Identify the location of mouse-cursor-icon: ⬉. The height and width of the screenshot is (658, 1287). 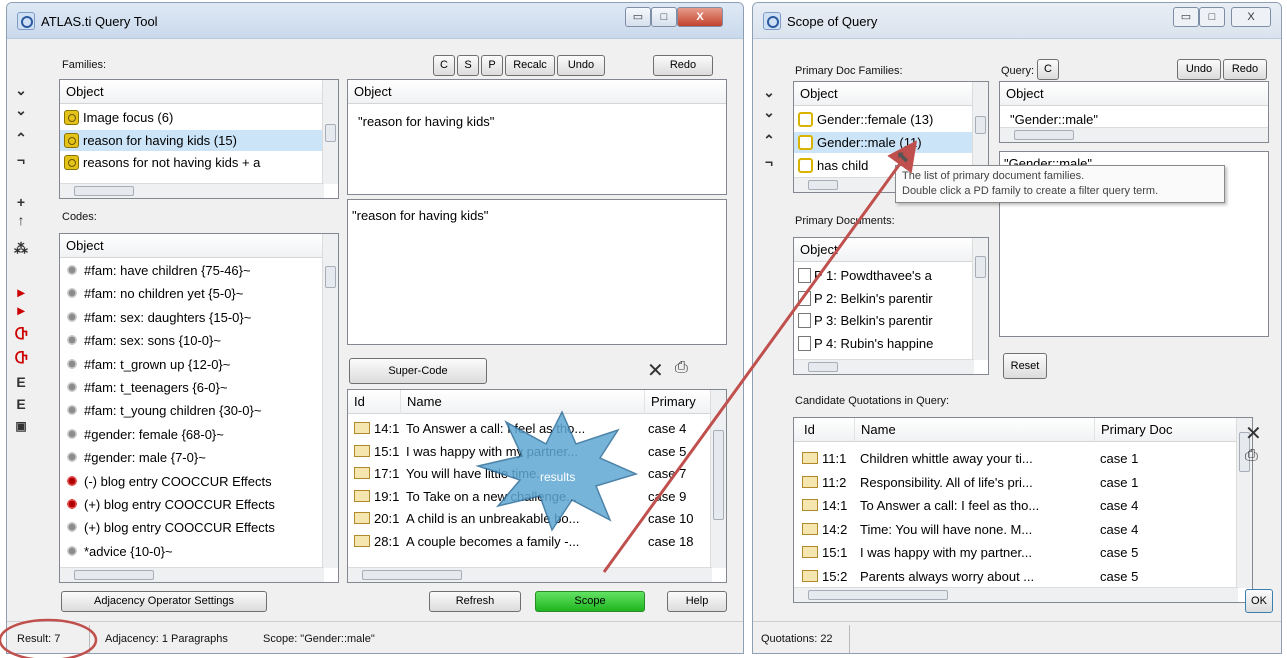
(903, 157).